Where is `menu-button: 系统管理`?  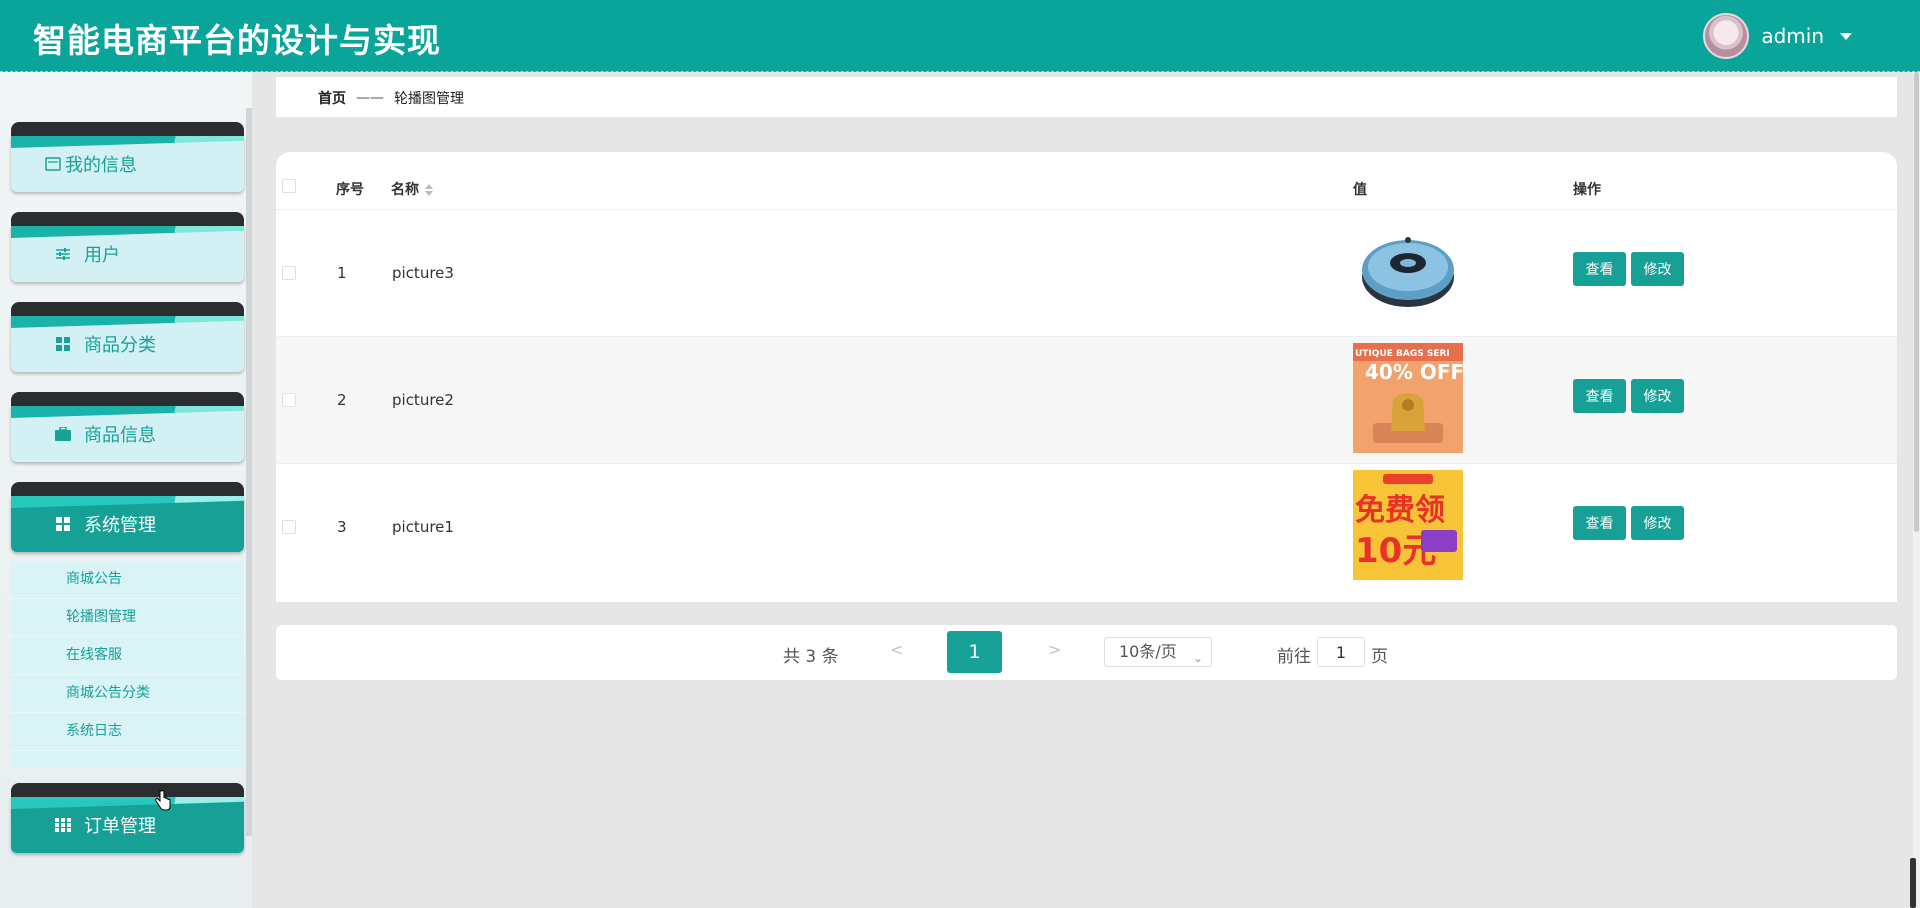 menu-button: 系统管理 is located at coordinates (127, 524).